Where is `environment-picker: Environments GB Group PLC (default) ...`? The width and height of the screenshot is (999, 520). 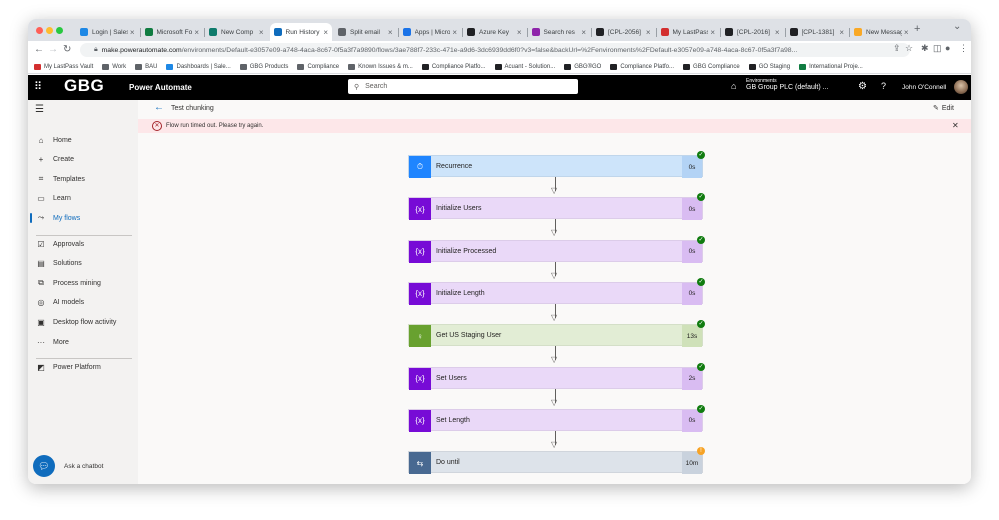
environment-picker: Environments GB Group PLC (default) ... is located at coordinates (787, 84).